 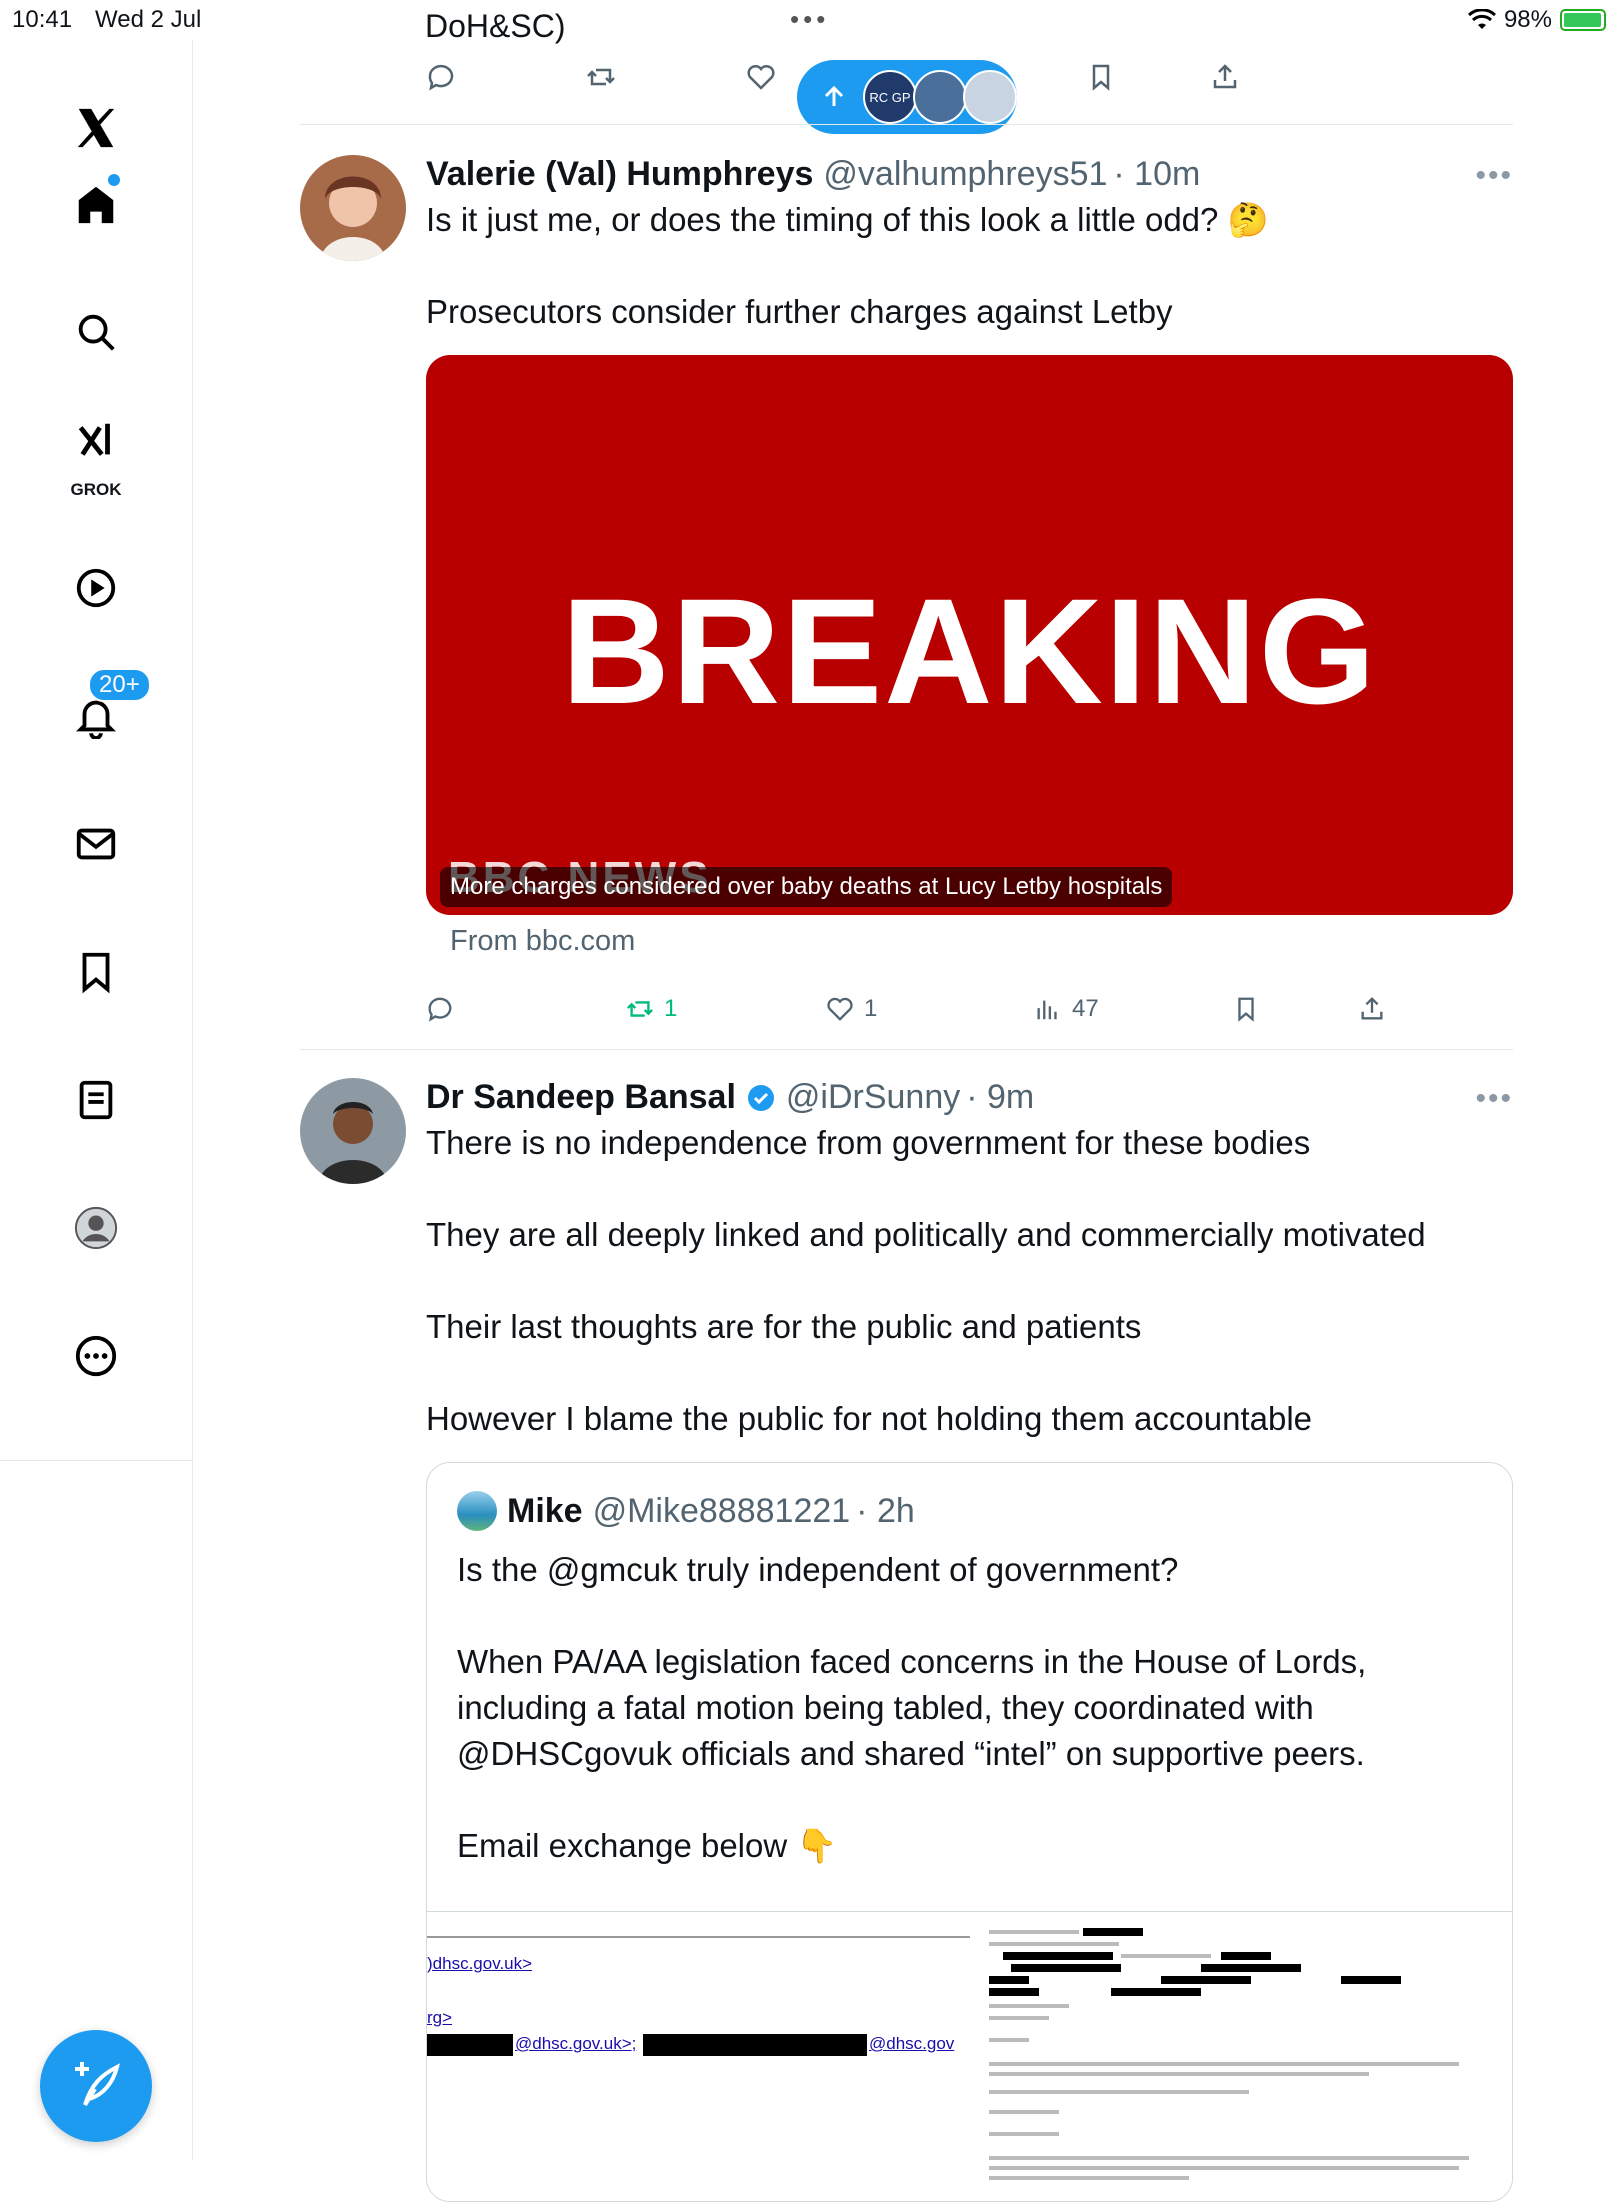 I want to click on status-date: Wed 2 Jul, so click(x=148, y=19).